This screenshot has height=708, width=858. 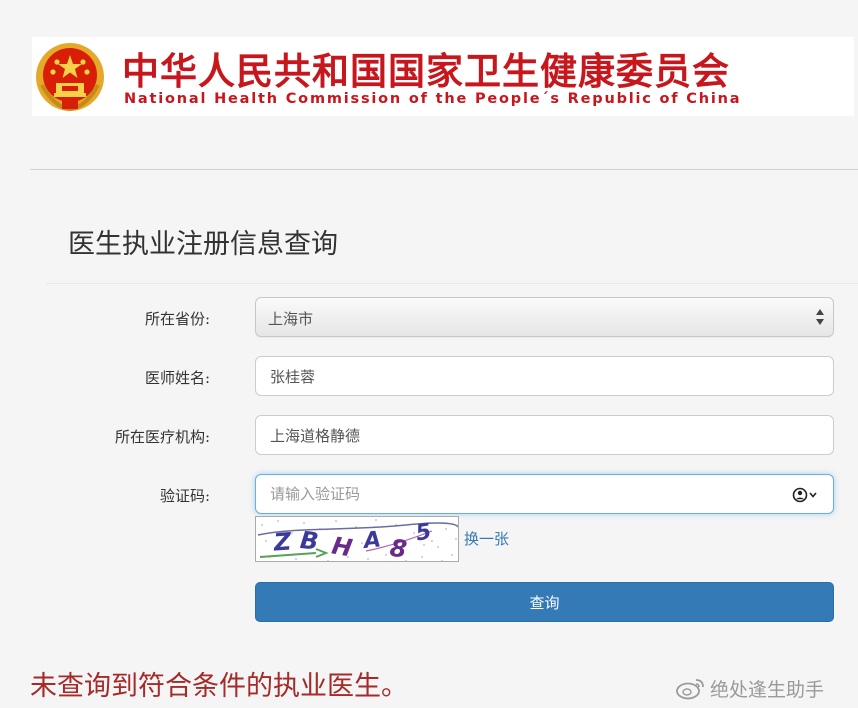 I want to click on institution-field, so click(x=544, y=435).